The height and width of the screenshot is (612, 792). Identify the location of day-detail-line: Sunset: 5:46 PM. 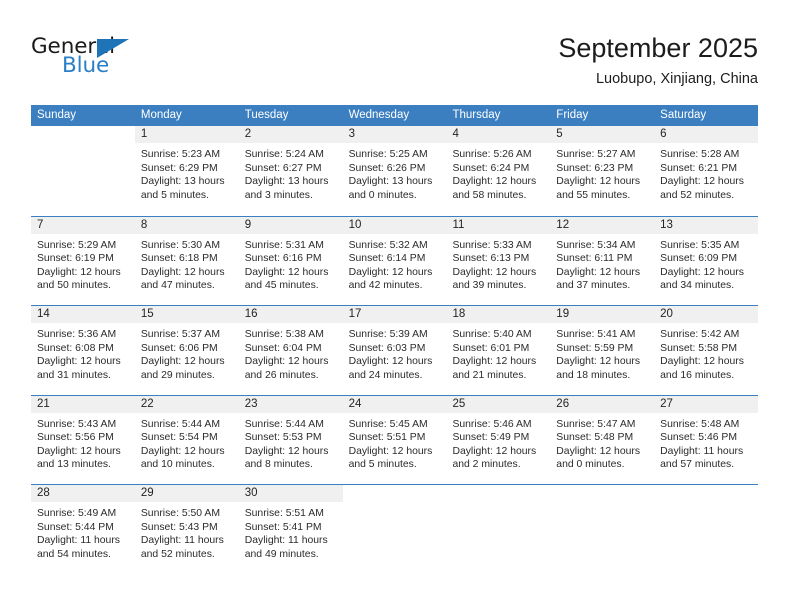
(698, 438).